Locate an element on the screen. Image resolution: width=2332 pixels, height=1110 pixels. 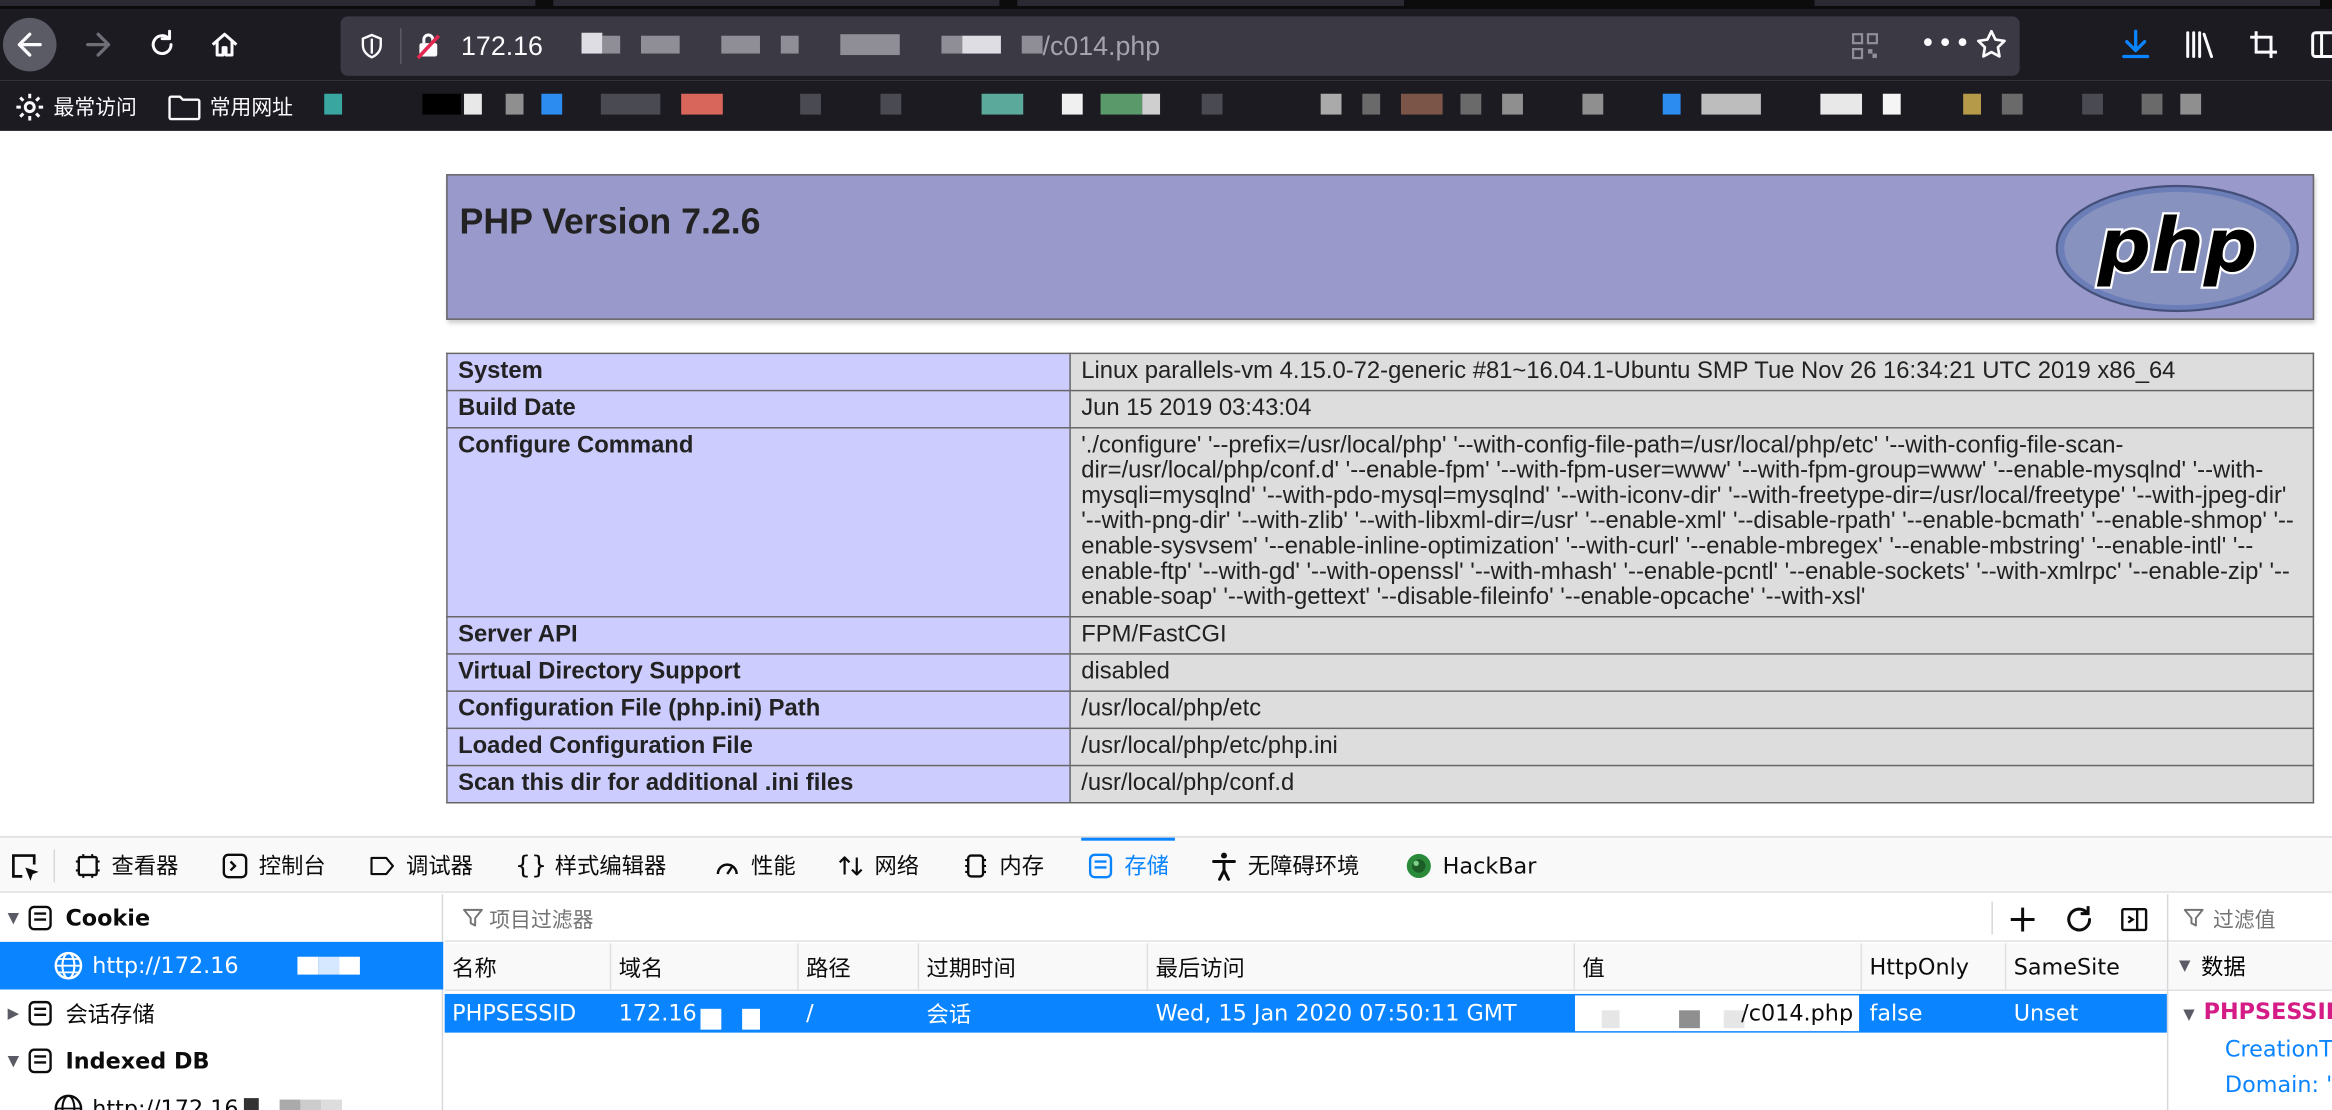
screenshot-icon is located at coordinates (2264, 45).